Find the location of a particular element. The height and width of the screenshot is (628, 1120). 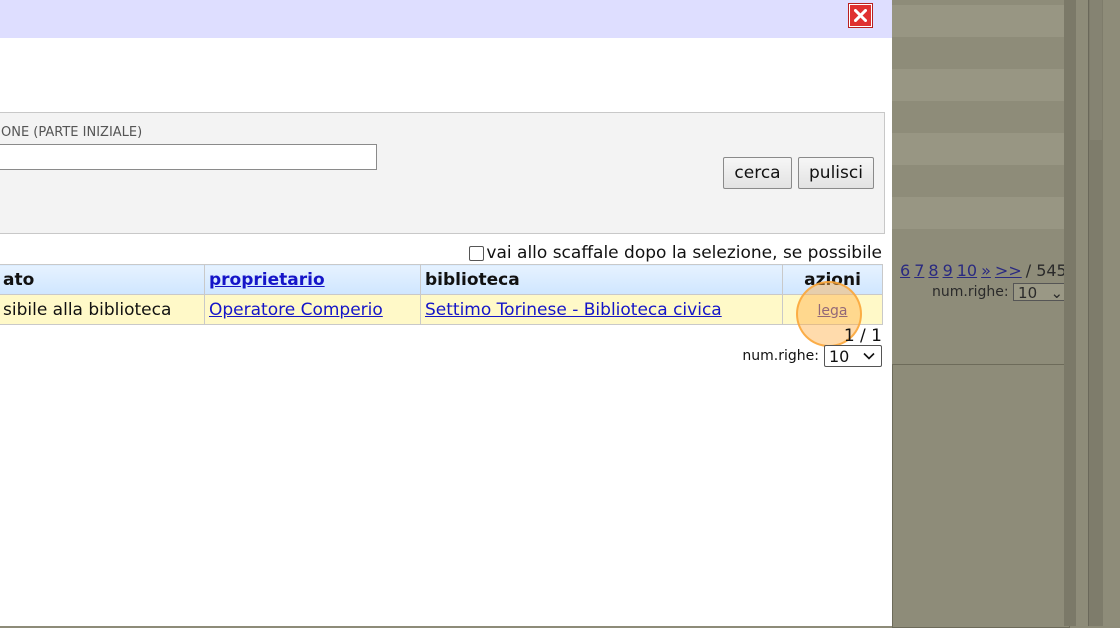

numrighe-label: num.righe: is located at coordinates (780, 356).